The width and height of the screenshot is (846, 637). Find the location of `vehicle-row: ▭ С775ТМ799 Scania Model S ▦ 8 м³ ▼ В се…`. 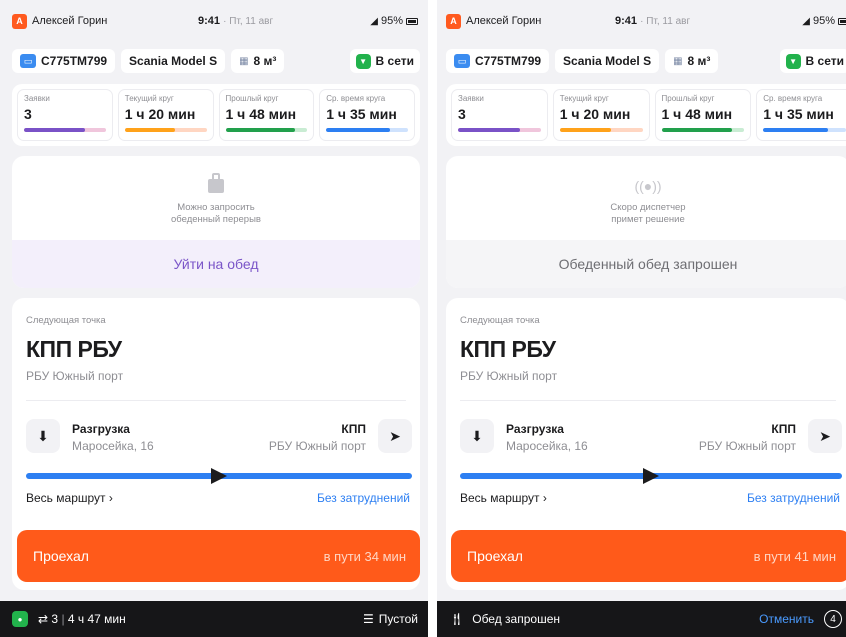

vehicle-row: ▭ С775ТМ799 Scania Model S ▦ 8 м³ ▼ В се… is located at coordinates (216, 61).